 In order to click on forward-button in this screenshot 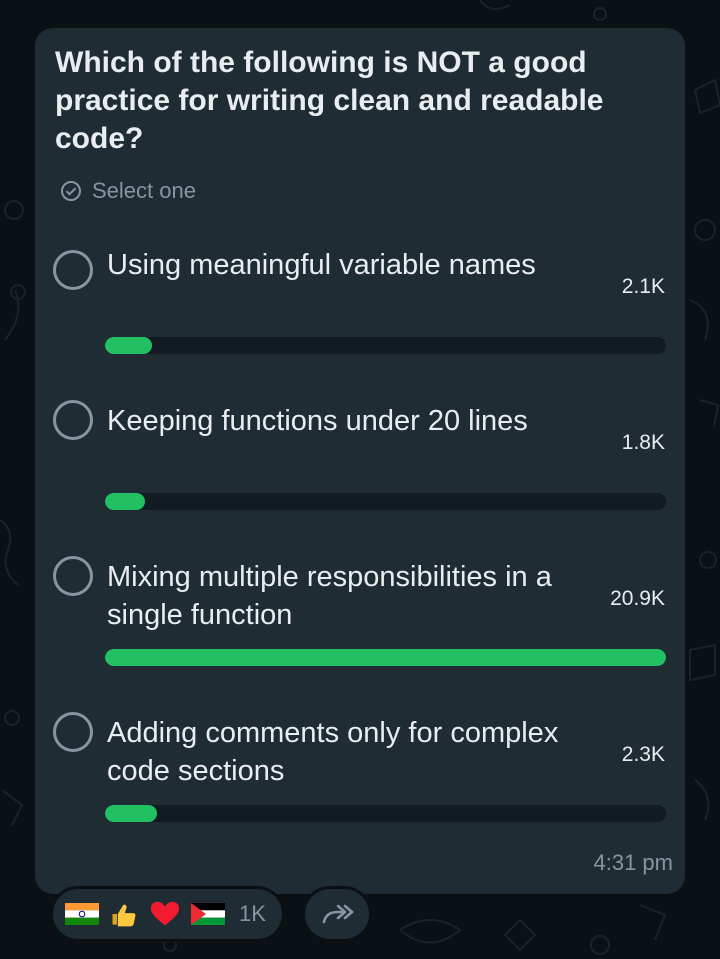, I will do `click(337, 914)`.